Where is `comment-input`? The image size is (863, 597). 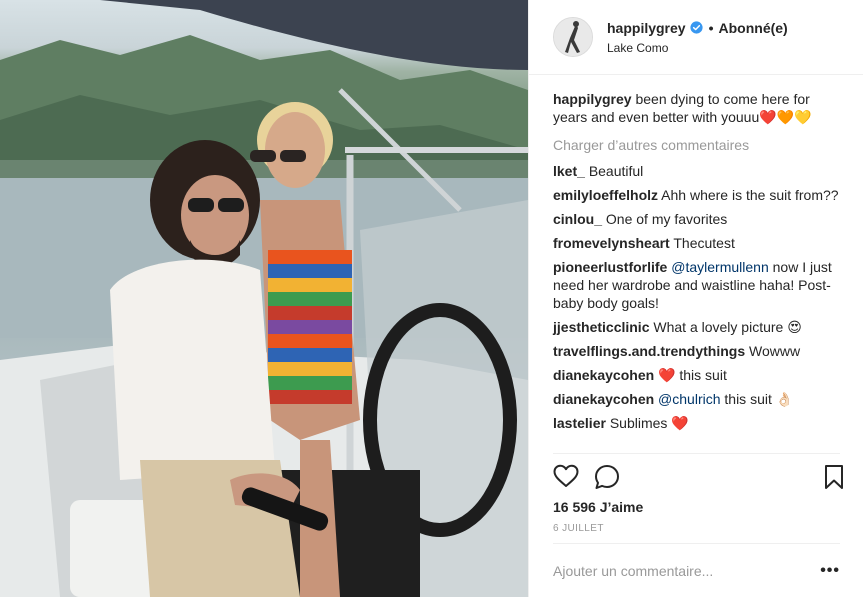
comment-input is located at coordinates (682, 570).